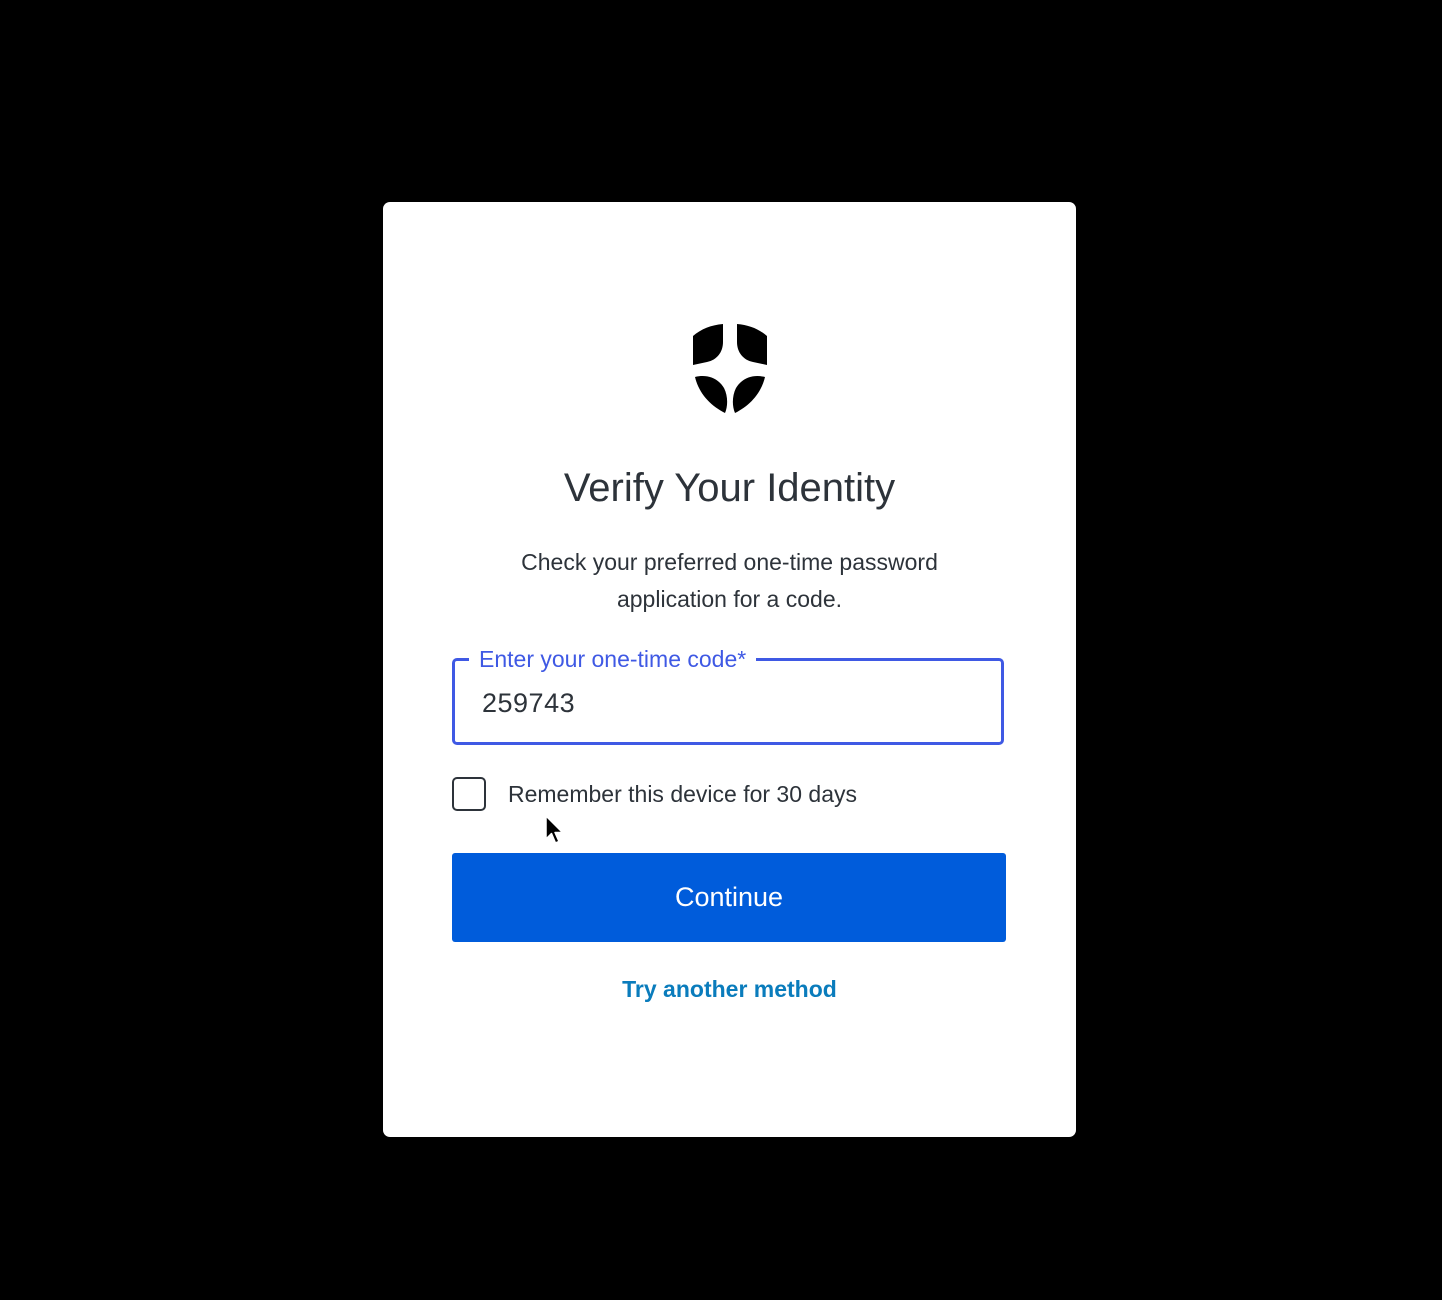 The height and width of the screenshot is (1300, 1442). What do you see at coordinates (469, 794) in the screenshot?
I see `remember-device-checkbox` at bounding box center [469, 794].